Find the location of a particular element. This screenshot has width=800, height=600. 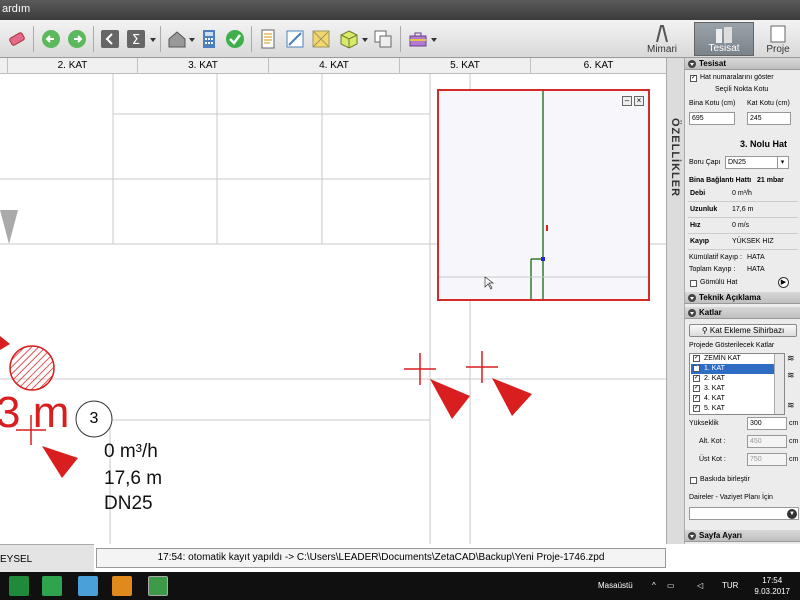

table-row: Kayıp YÜKSEK HIZ is located at coordinates (743, 242).